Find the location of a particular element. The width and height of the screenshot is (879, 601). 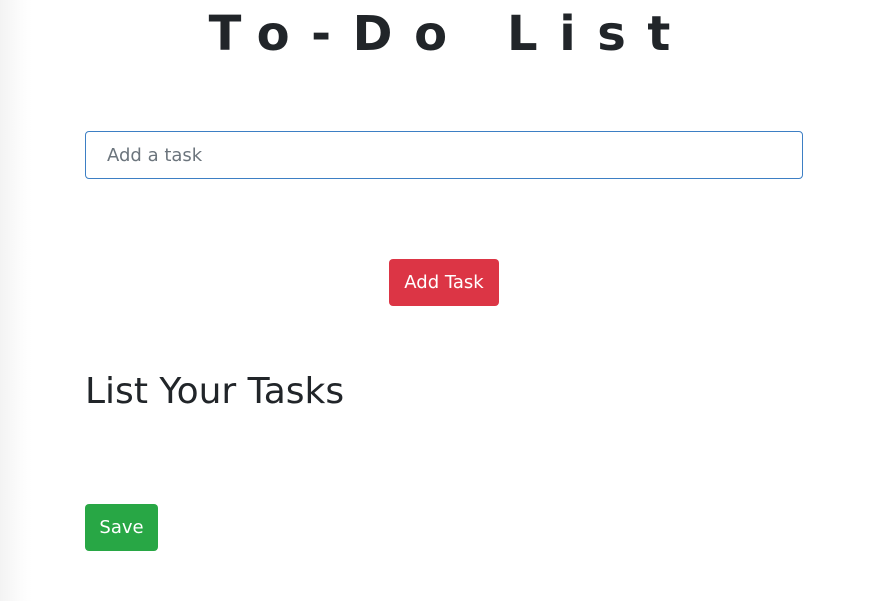

save-button: Save is located at coordinates (121, 527).